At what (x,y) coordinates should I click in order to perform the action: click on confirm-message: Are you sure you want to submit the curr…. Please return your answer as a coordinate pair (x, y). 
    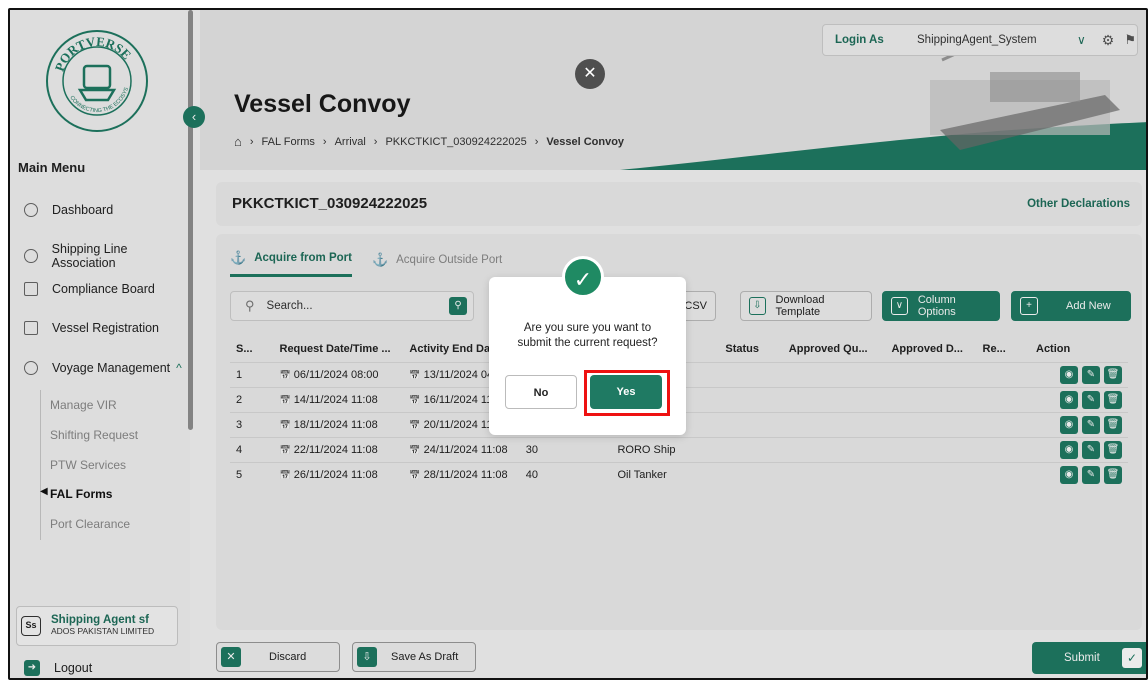
    Looking at the image, I should click on (587, 336).